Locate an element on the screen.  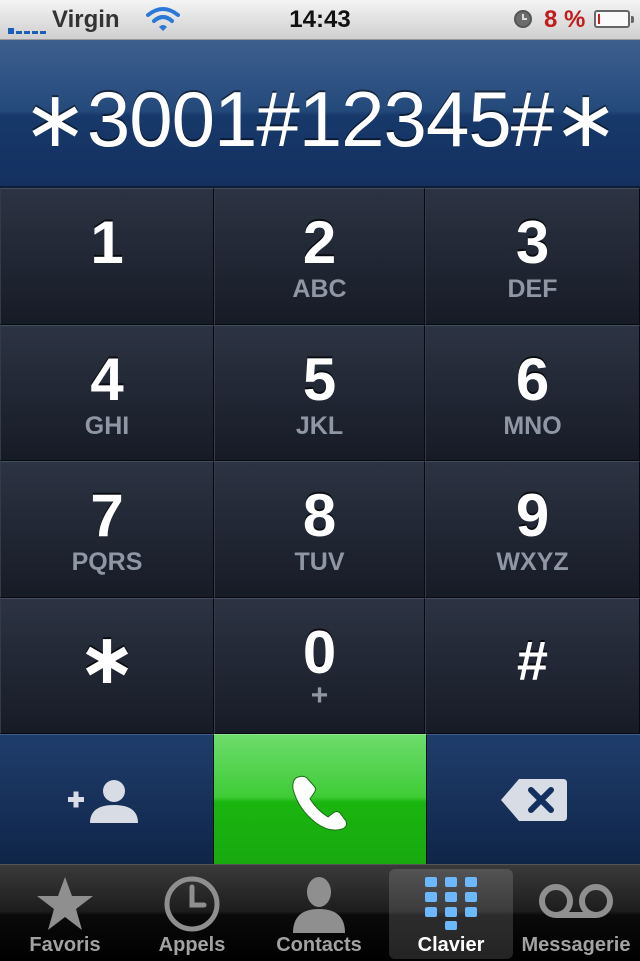
key-1: 1 is located at coordinates (107, 256).